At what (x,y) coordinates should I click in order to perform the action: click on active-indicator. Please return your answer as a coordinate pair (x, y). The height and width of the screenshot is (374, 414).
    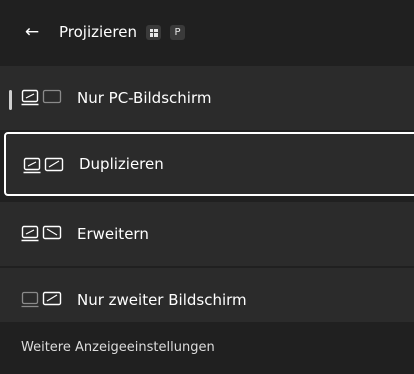
    Looking at the image, I should click on (10, 100).